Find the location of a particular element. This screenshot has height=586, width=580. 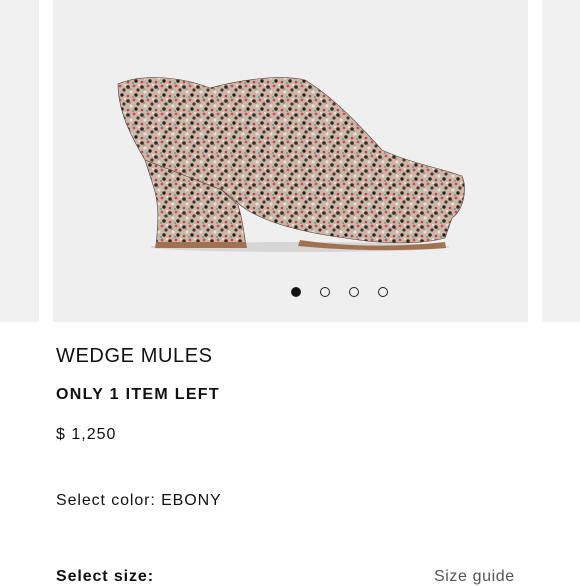

stock-status: ONLY 1 ITEM LEFT is located at coordinates (138, 394).